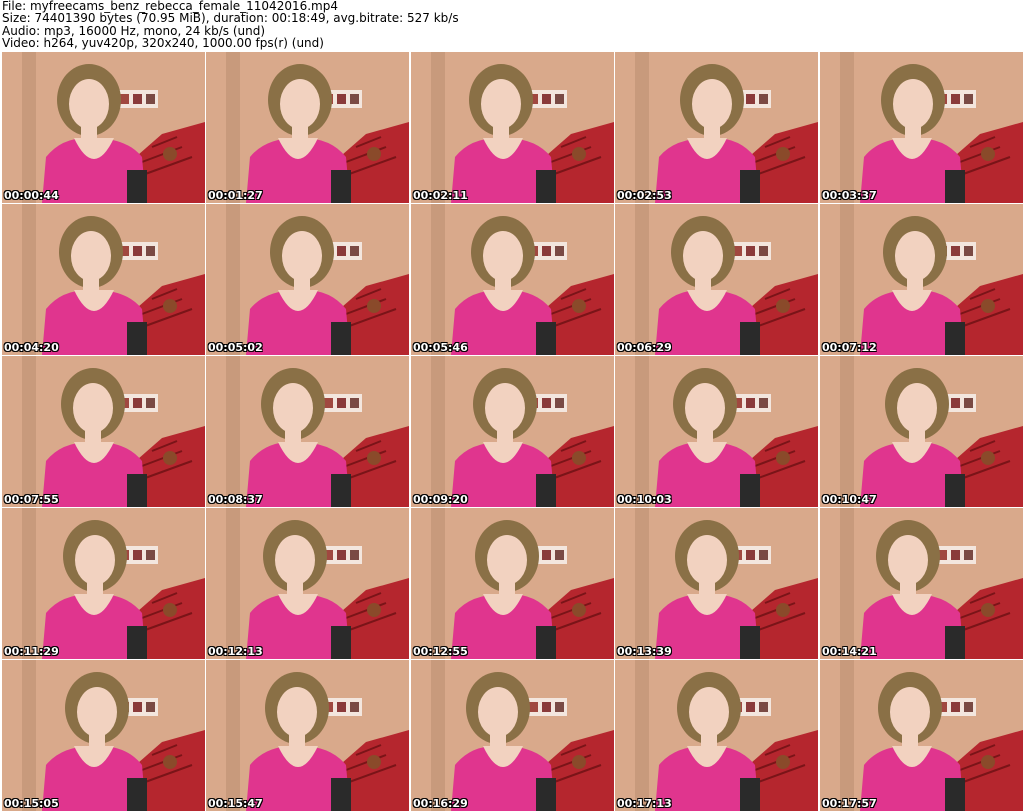 The height and width of the screenshot is (811, 1024). I want to click on video-thumbnail: 00:12:13, so click(307, 583).